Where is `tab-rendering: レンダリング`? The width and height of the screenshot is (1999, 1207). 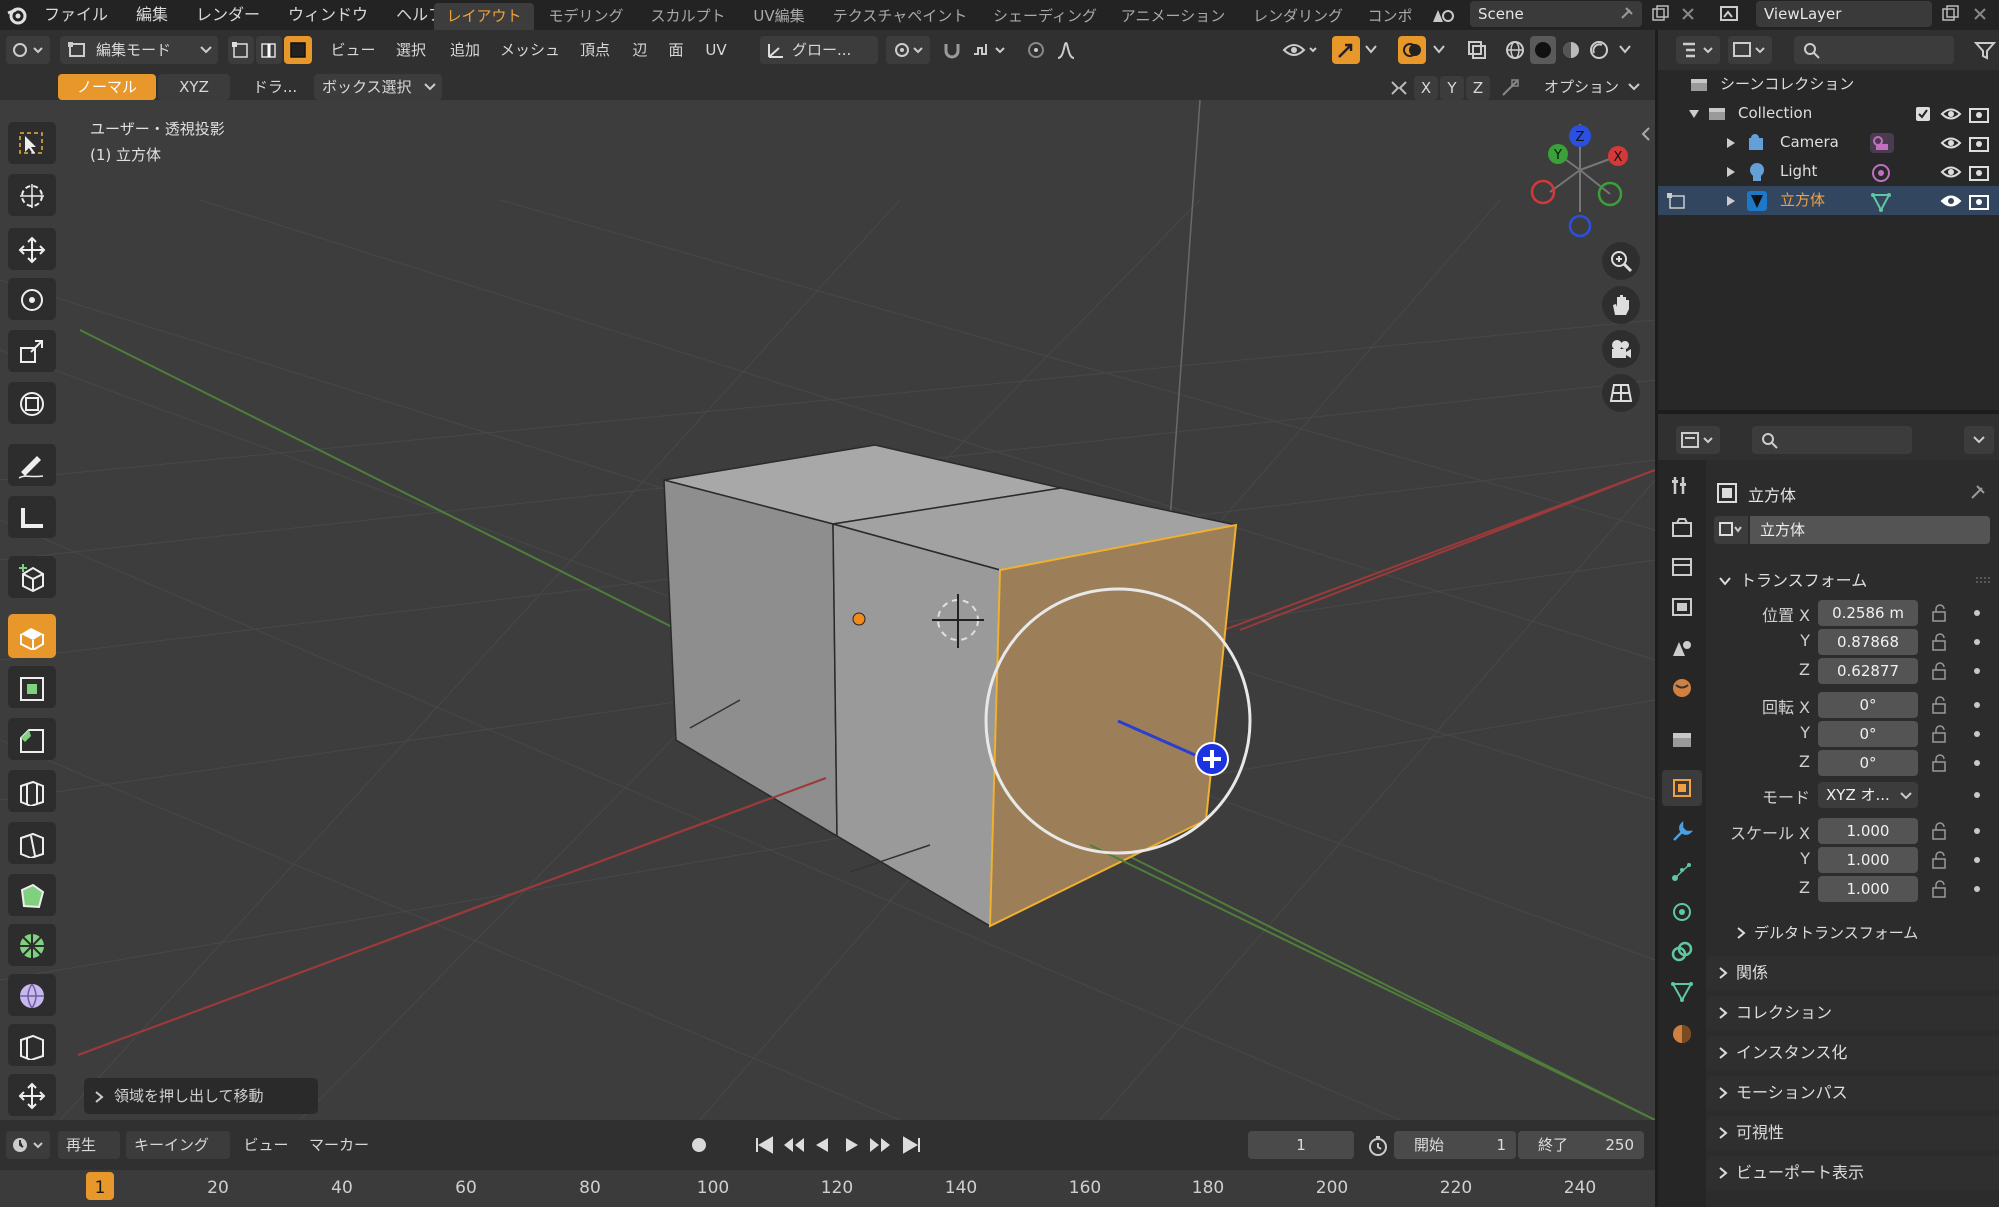
tab-rendering: レンダリング is located at coordinates (1298, 16).